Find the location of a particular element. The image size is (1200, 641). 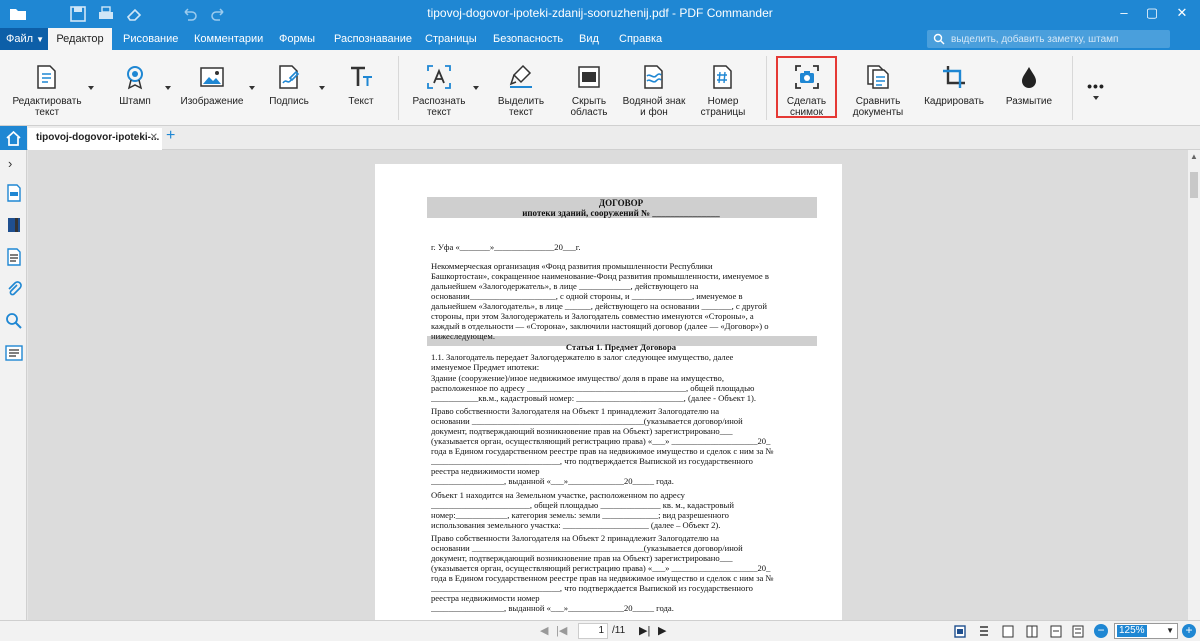

close-window-icon: ✕ is located at coordinates (1182, 13).